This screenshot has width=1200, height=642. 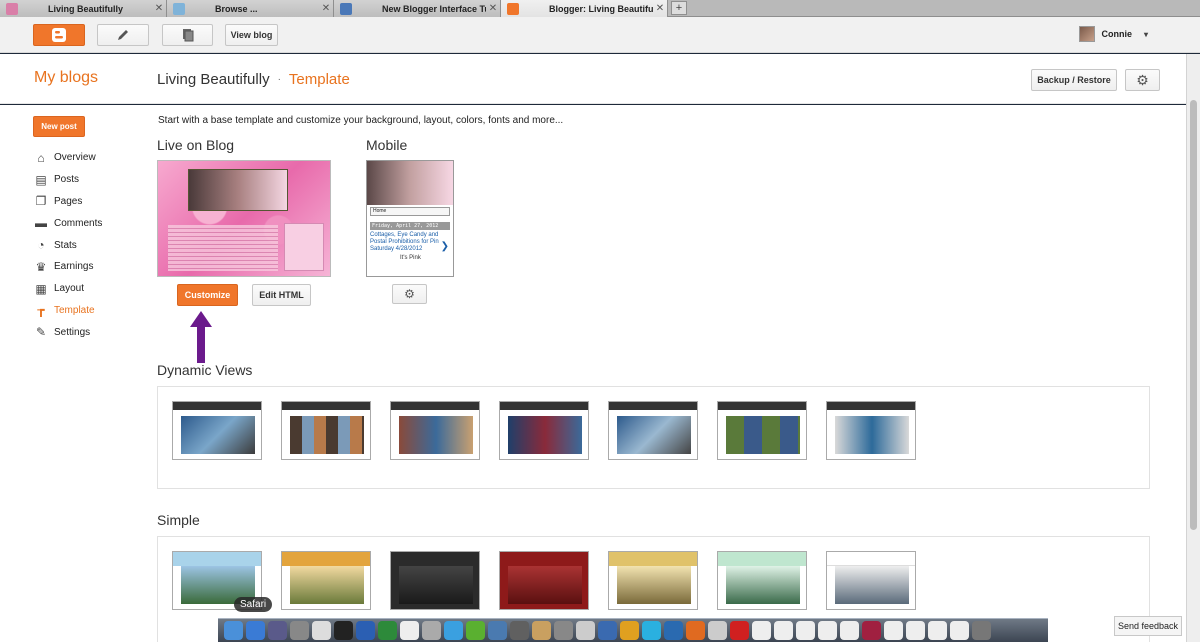 I want to click on blog-name: Living Beautifully, so click(x=213, y=79).